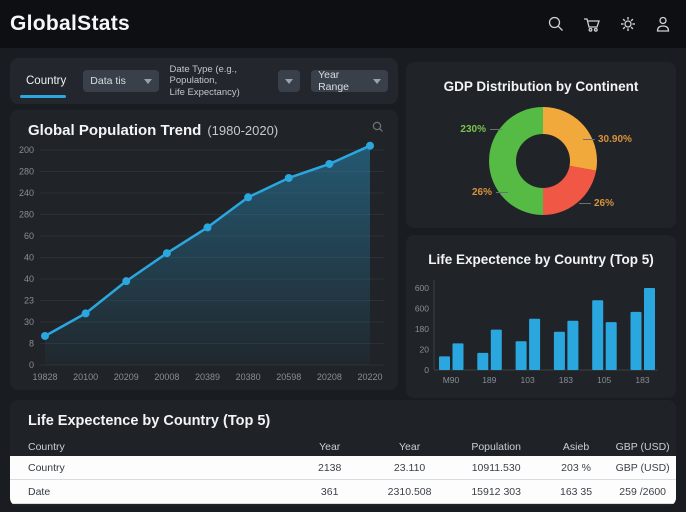 The height and width of the screenshot is (512, 686). What do you see at coordinates (26, 150) in the screenshot?
I see `svg-text: 200` at bounding box center [26, 150].